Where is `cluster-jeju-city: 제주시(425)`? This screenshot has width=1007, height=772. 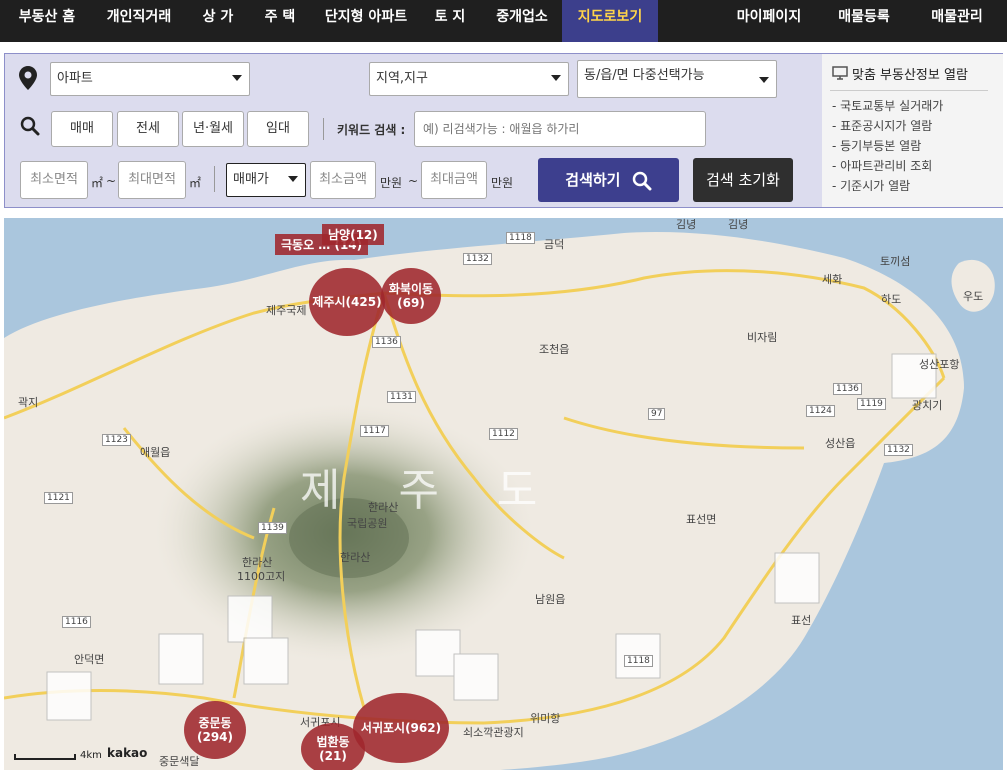
cluster-jeju-city: 제주시(425) is located at coordinates (347, 302).